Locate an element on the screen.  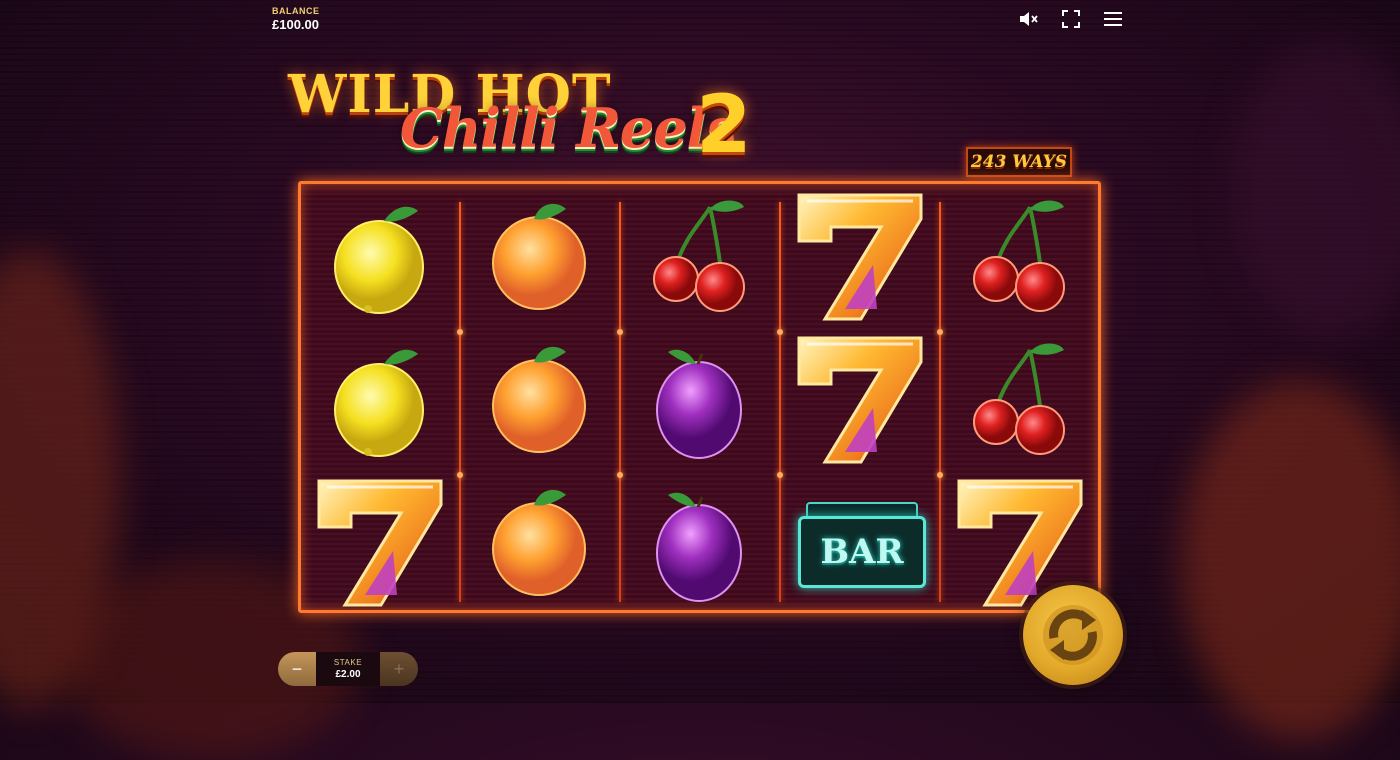
top-toolbar is located at coordinates (1071, 19).